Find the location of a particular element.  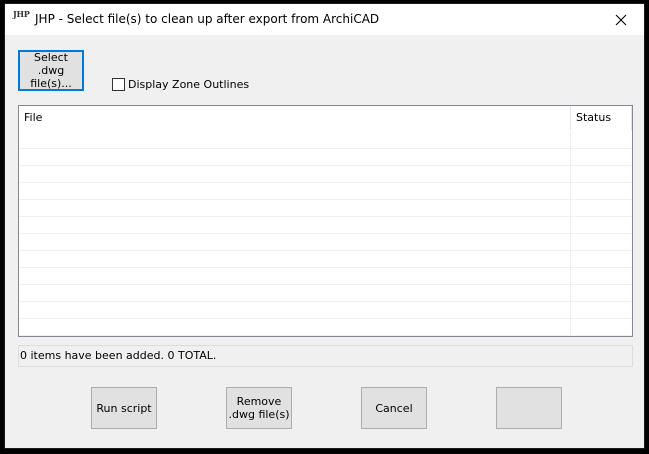

close-icon is located at coordinates (621, 19).